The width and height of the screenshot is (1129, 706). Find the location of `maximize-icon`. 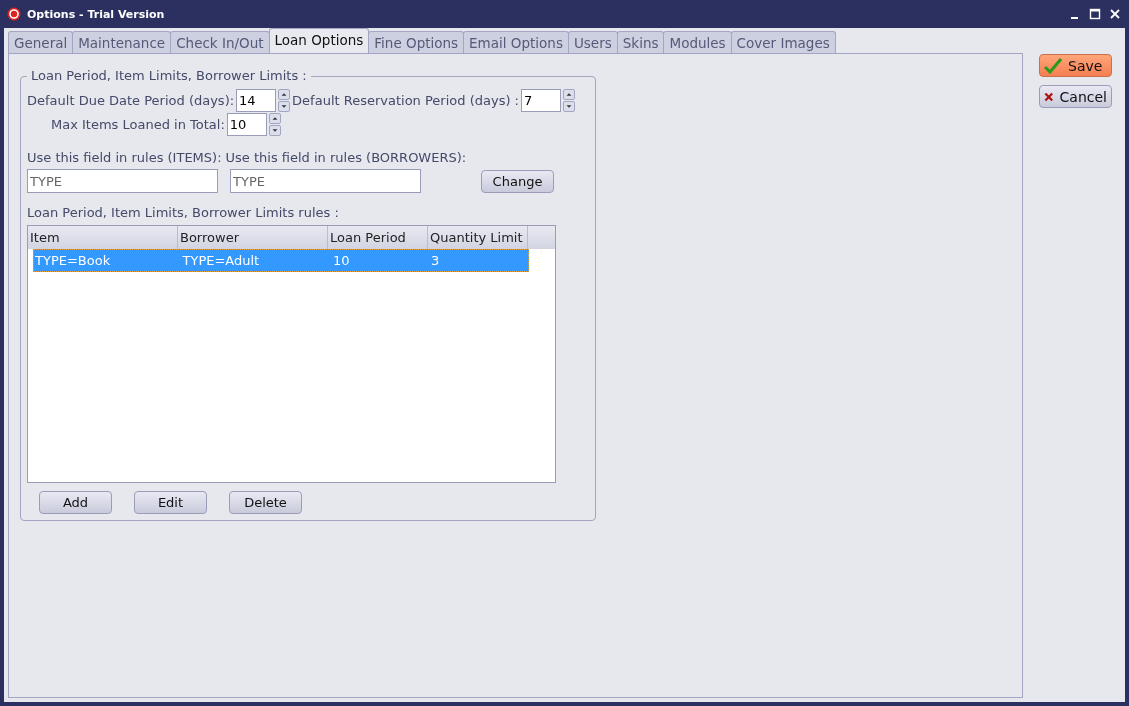

maximize-icon is located at coordinates (1095, 14).